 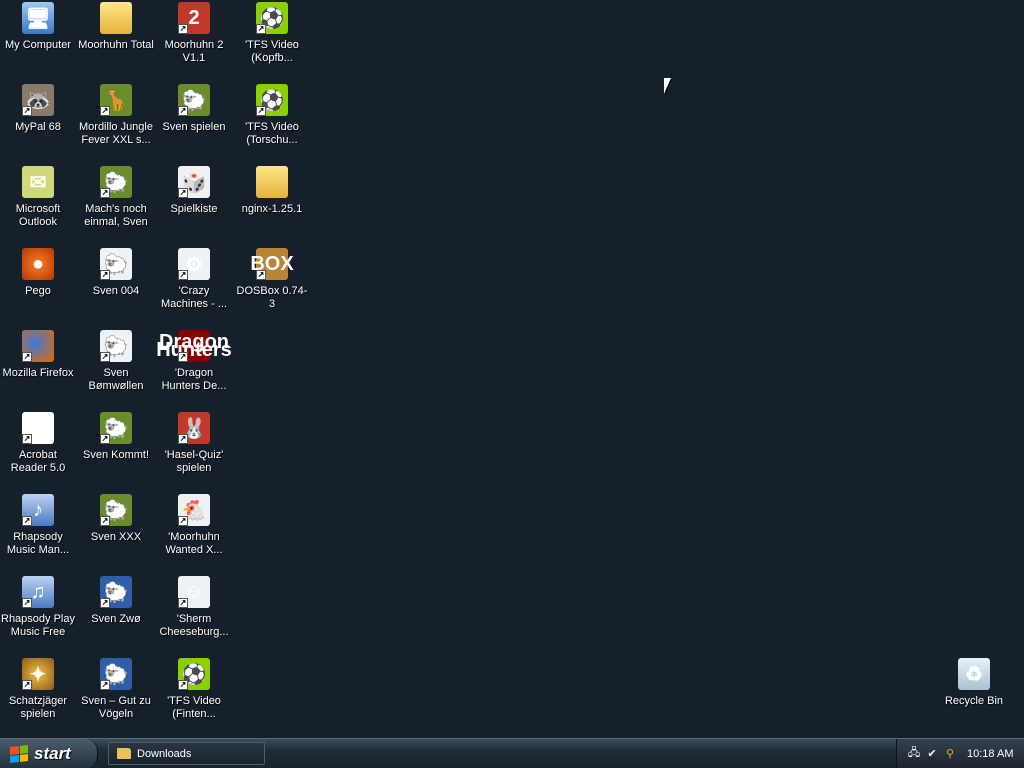 What do you see at coordinates (116, 215) in the screenshot?
I see `icon-label: Mach's noch einmal, Sven` at bounding box center [116, 215].